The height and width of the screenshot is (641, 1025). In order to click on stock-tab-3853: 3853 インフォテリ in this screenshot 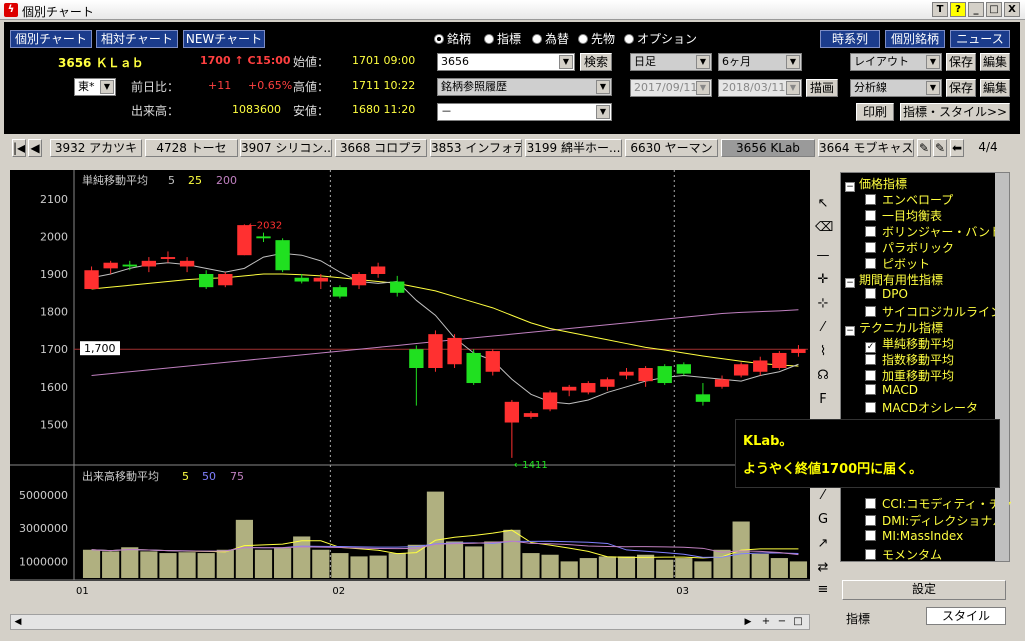, I will do `click(476, 148)`.